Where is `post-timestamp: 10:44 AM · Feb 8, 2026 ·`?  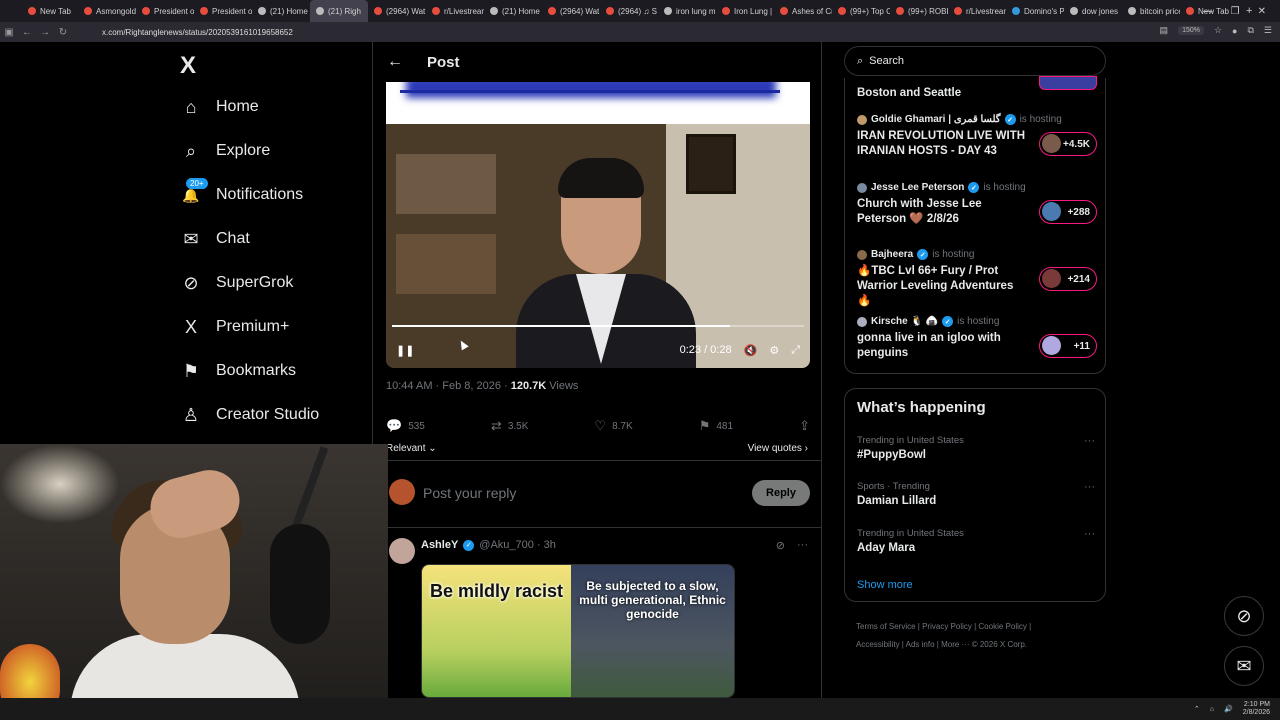 post-timestamp: 10:44 AM · Feb 8, 2026 · is located at coordinates (448, 386).